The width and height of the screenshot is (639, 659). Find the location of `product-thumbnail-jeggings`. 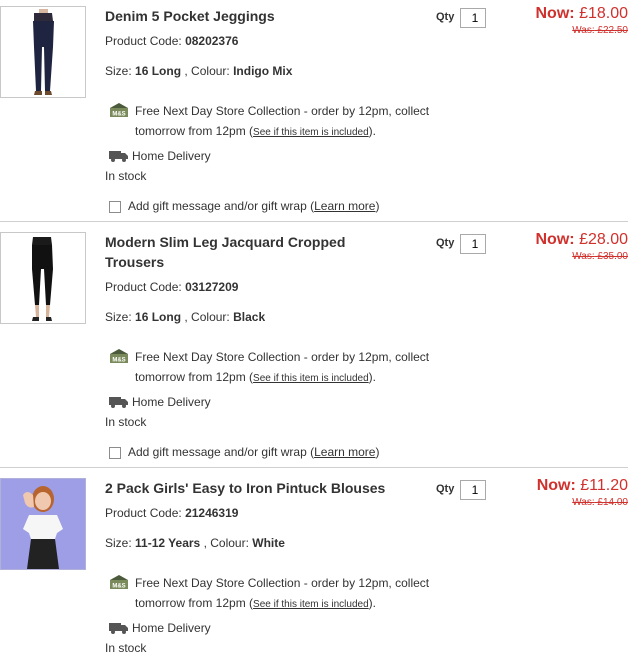

product-thumbnail-jeggings is located at coordinates (43, 52).